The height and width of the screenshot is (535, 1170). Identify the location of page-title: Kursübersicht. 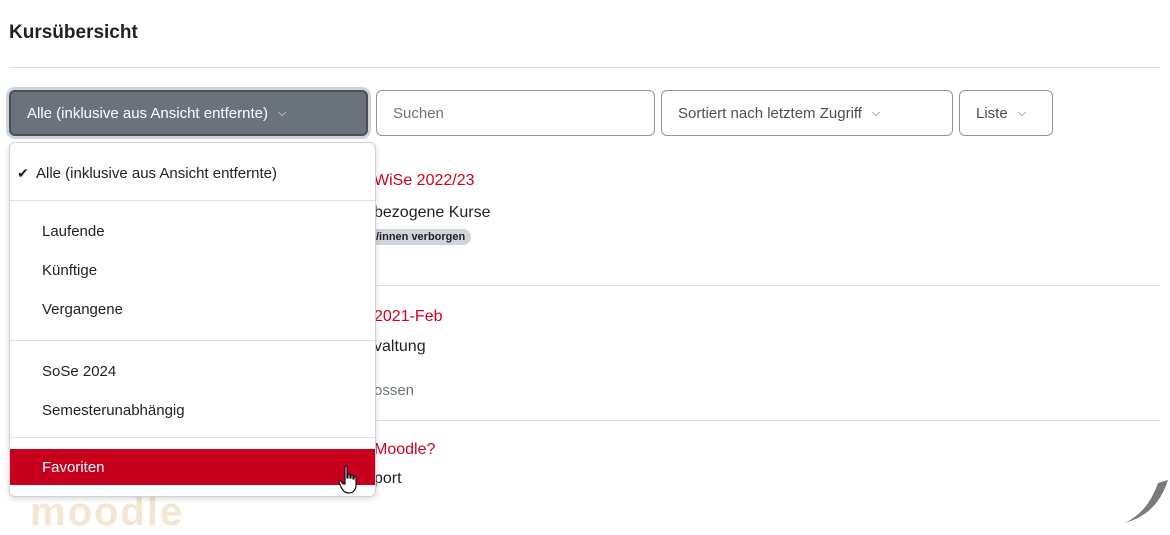
(73, 32).